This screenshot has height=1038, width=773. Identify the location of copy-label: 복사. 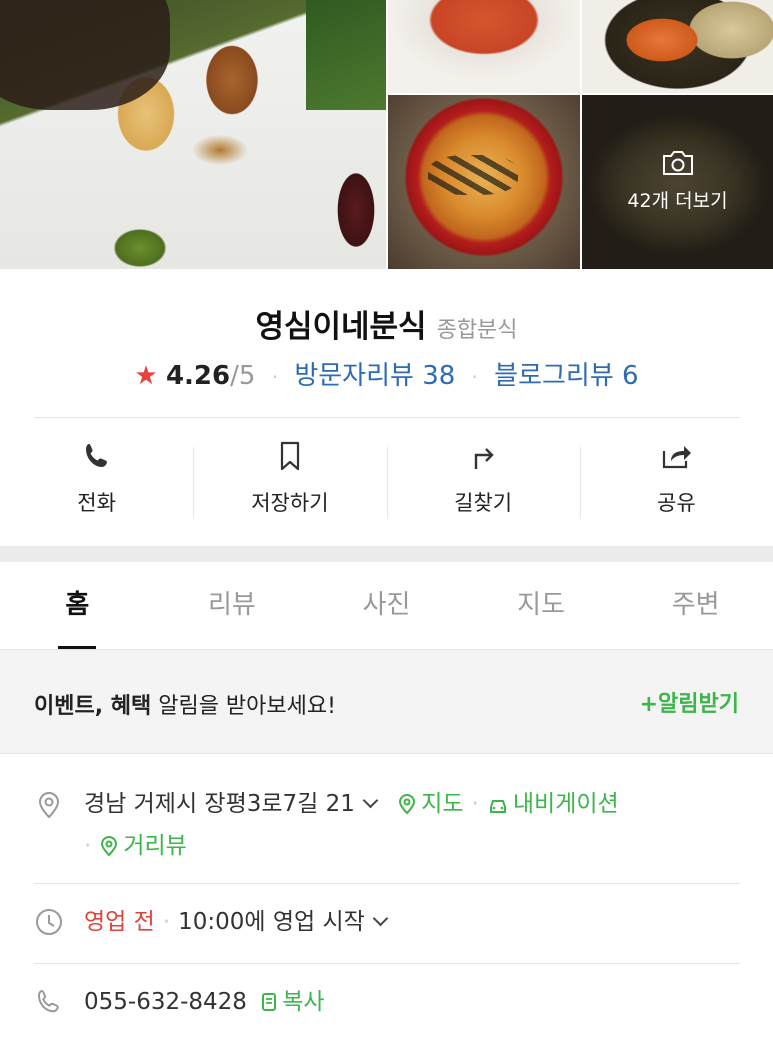
(303, 1002).